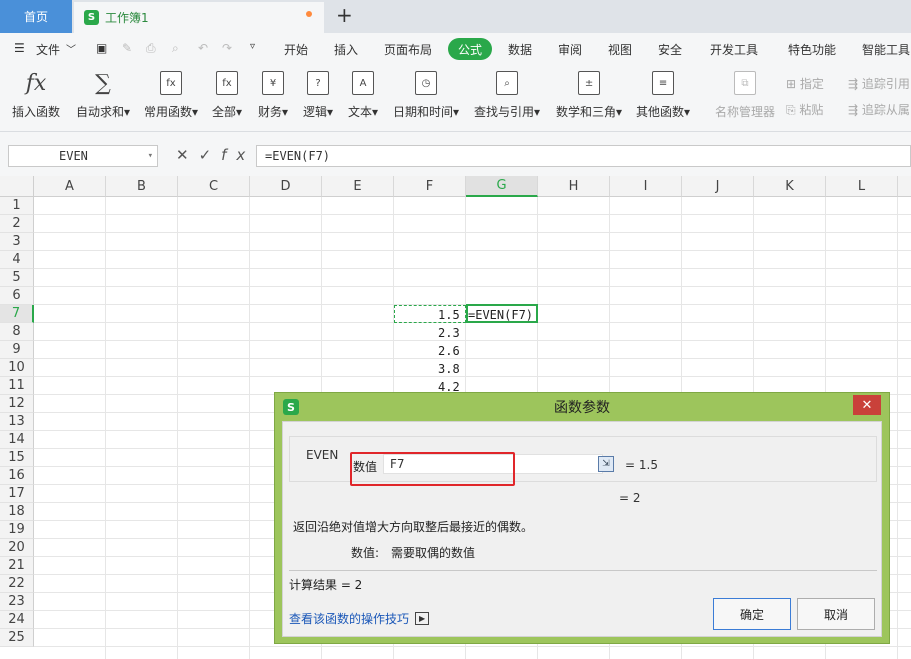  What do you see at coordinates (17, 296) in the screenshot?
I see `row-header-6: 6` at bounding box center [17, 296].